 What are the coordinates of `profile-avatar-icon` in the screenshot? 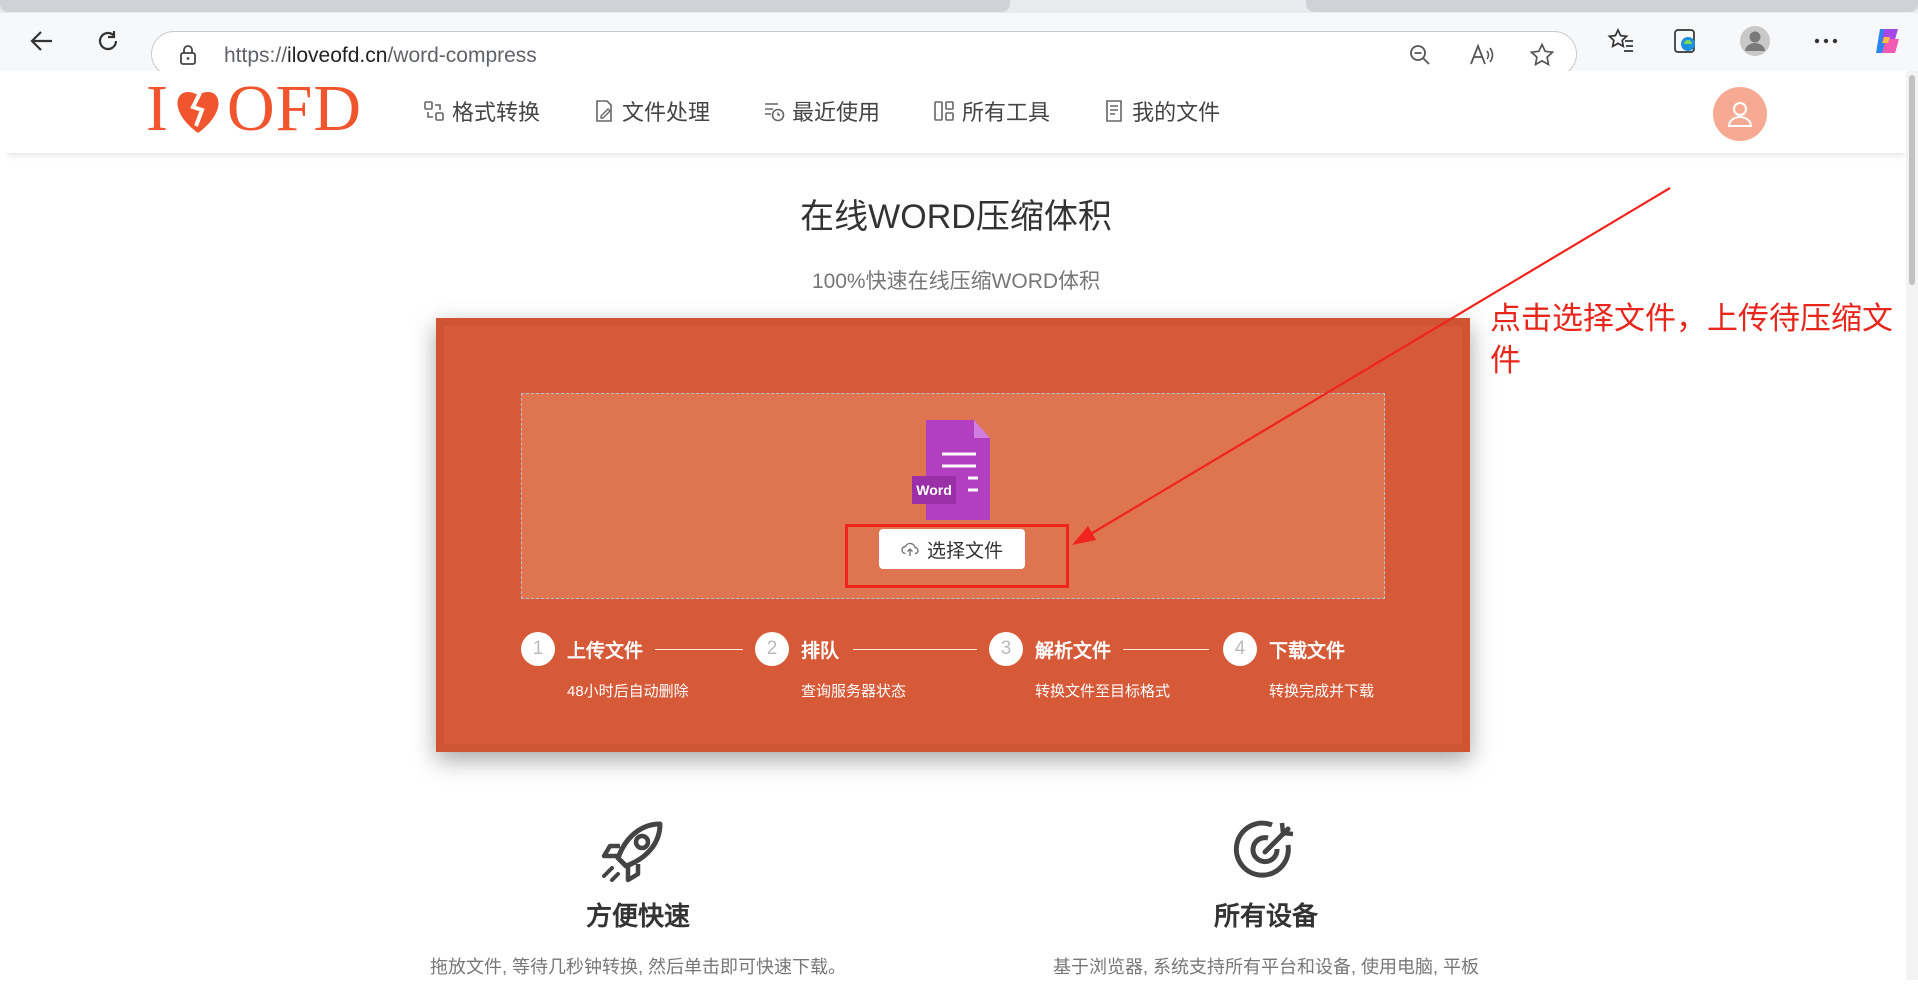 It's located at (1755, 41).